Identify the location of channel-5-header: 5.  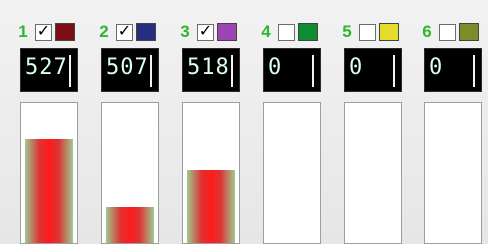
(379, 32).